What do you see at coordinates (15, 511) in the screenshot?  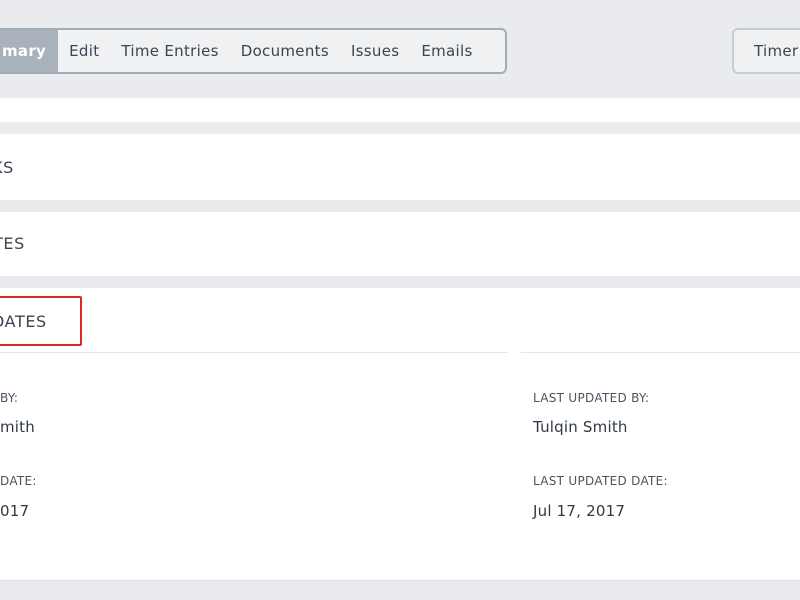 I see `created-date-value: 017` at bounding box center [15, 511].